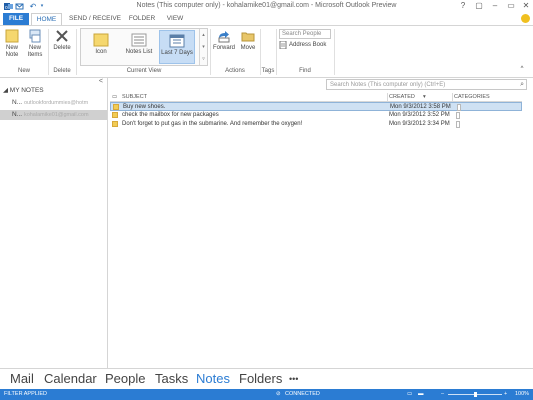 This screenshot has height=400, width=533. Describe the element at coordinates (62, 48) in the screenshot. I see `delete-label: Delete` at that location.